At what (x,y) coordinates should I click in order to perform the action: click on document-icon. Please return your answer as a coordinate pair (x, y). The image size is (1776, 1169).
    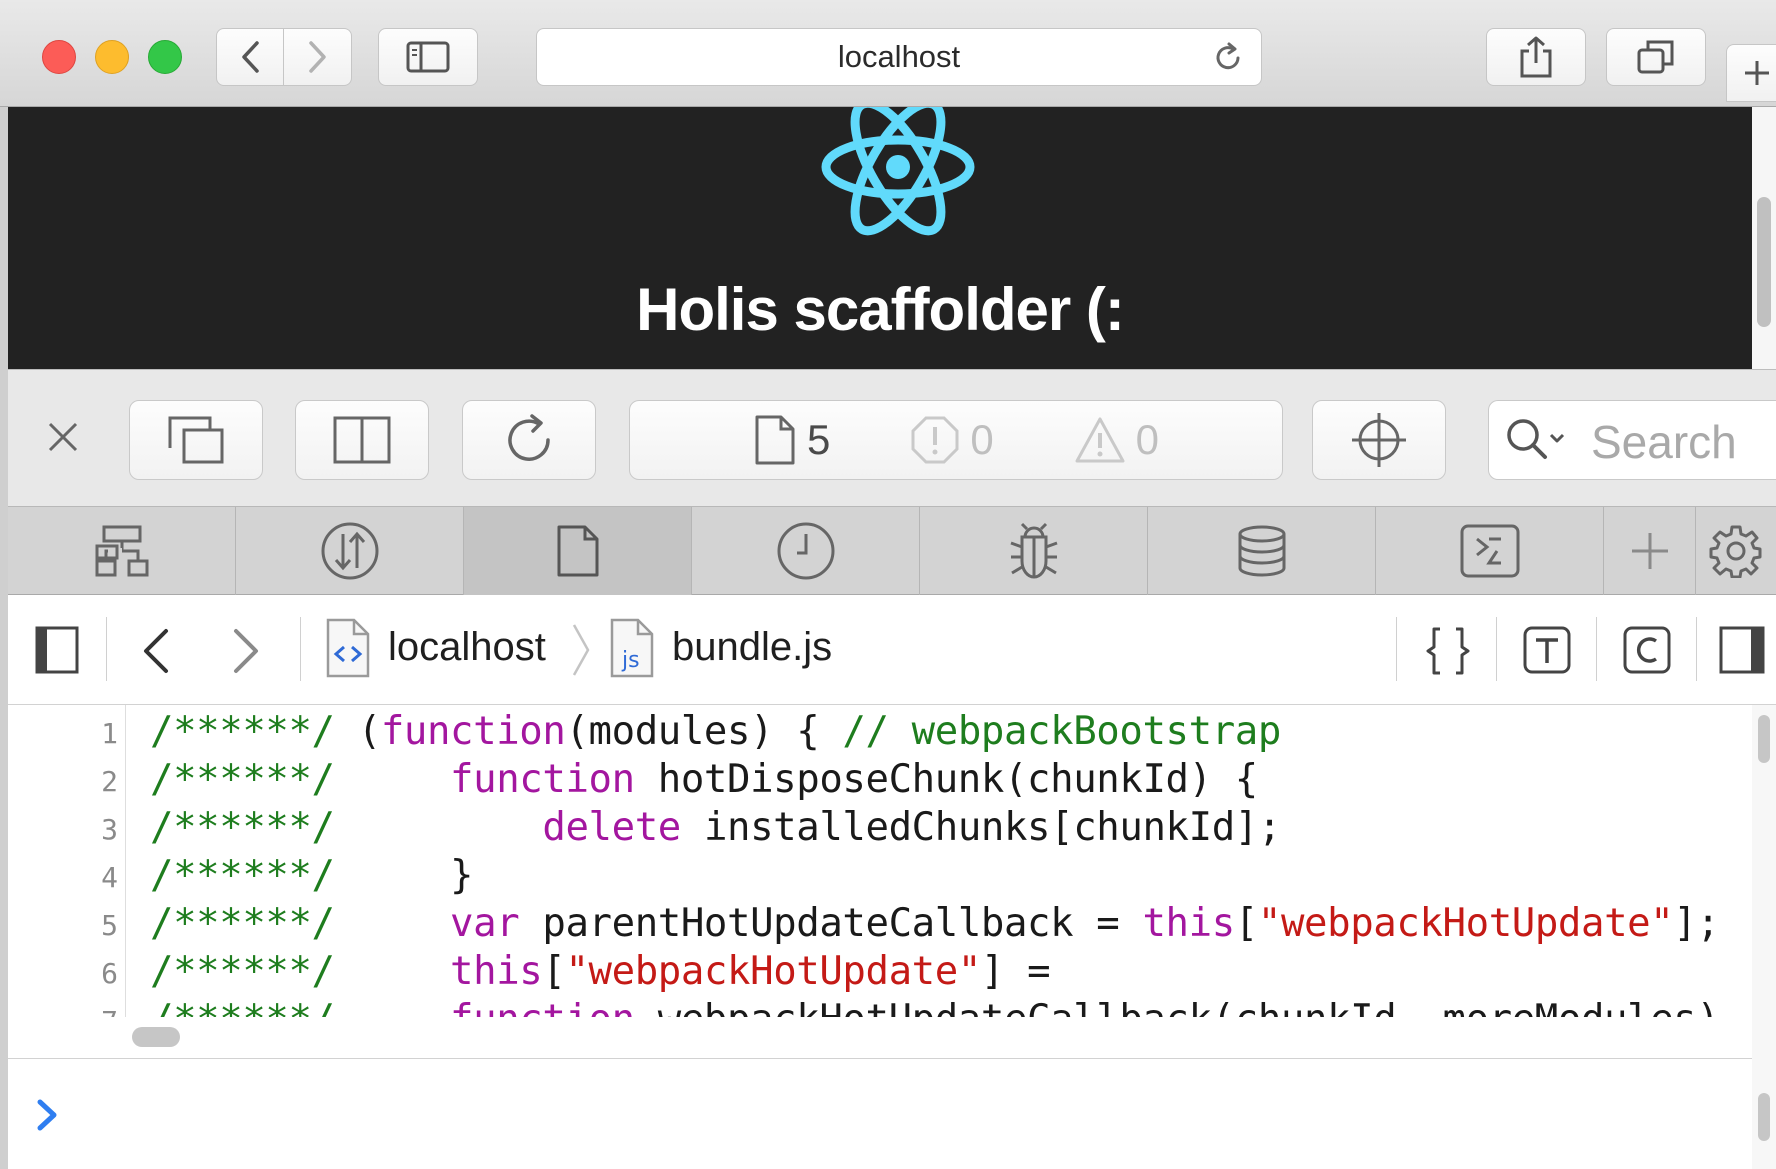
    Looking at the image, I should click on (775, 440).